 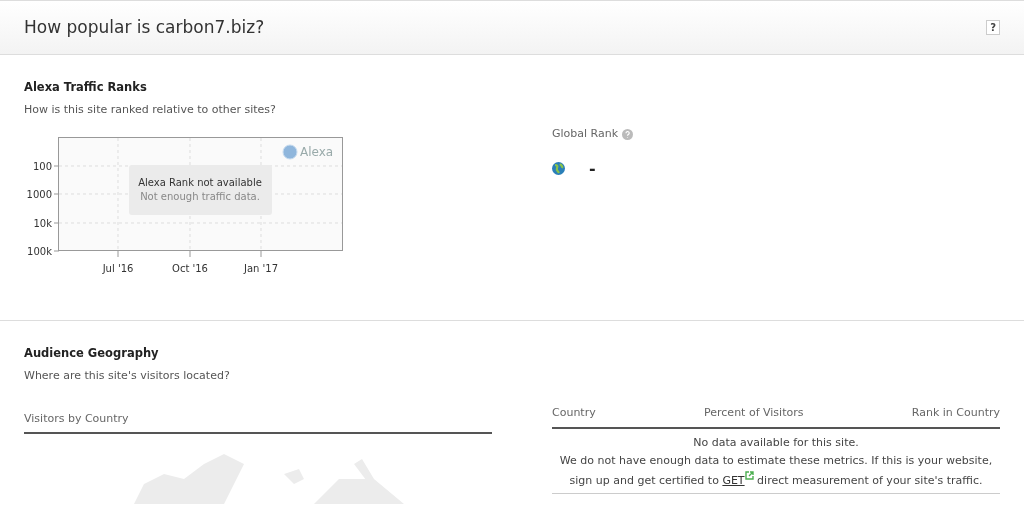 What do you see at coordinates (776, 472) in the screenshot?
I see `info-paragraph: We do not have enough data to estimate these metrics. If this is your website, sign up and get certified to GET direct measurement of your site's traffic.` at bounding box center [776, 472].